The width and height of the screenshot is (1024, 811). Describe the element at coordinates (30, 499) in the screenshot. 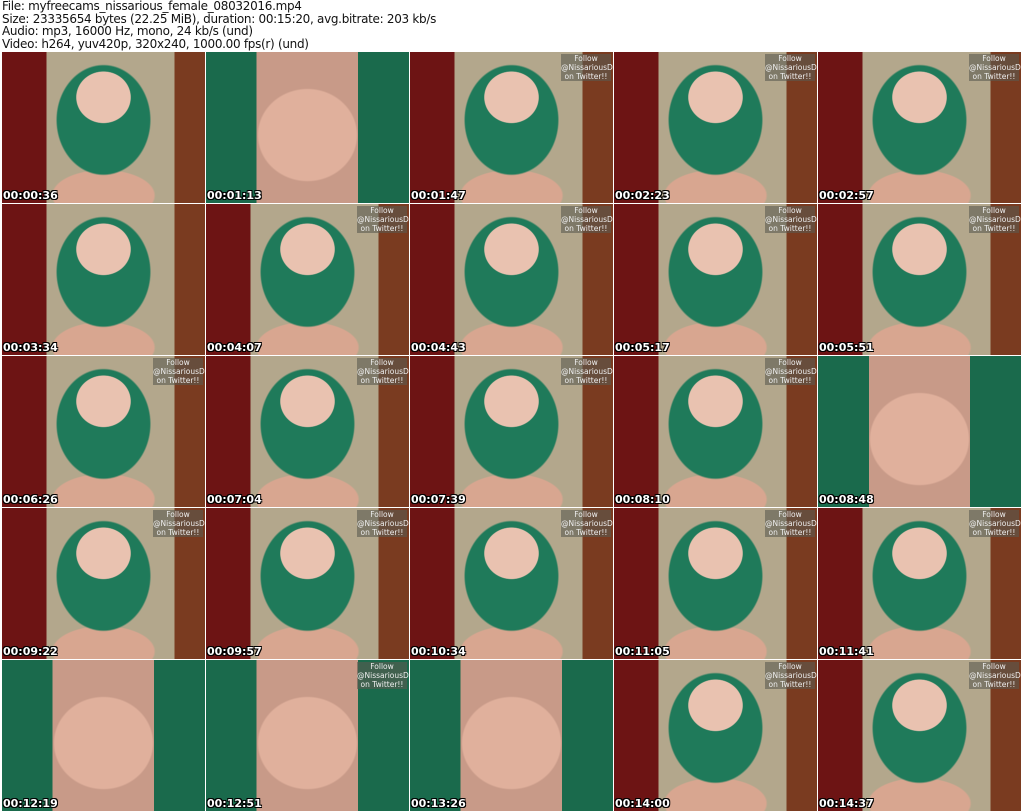

I see `timestamp: 00:06:26` at that location.